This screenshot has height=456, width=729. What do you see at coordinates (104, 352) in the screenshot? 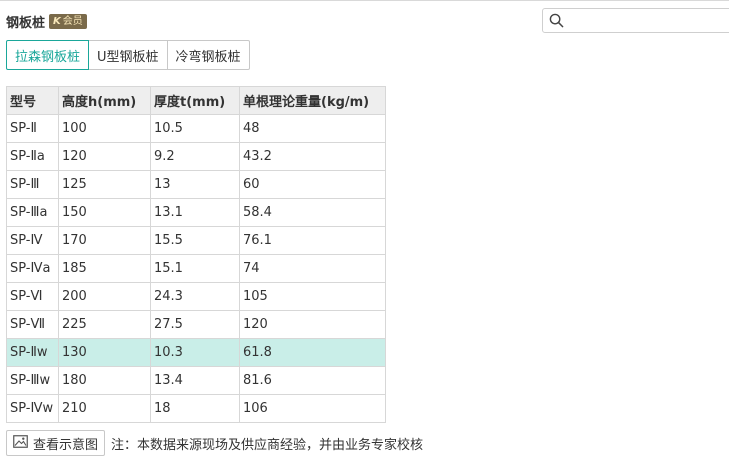
I see `cell-height: 130` at bounding box center [104, 352].